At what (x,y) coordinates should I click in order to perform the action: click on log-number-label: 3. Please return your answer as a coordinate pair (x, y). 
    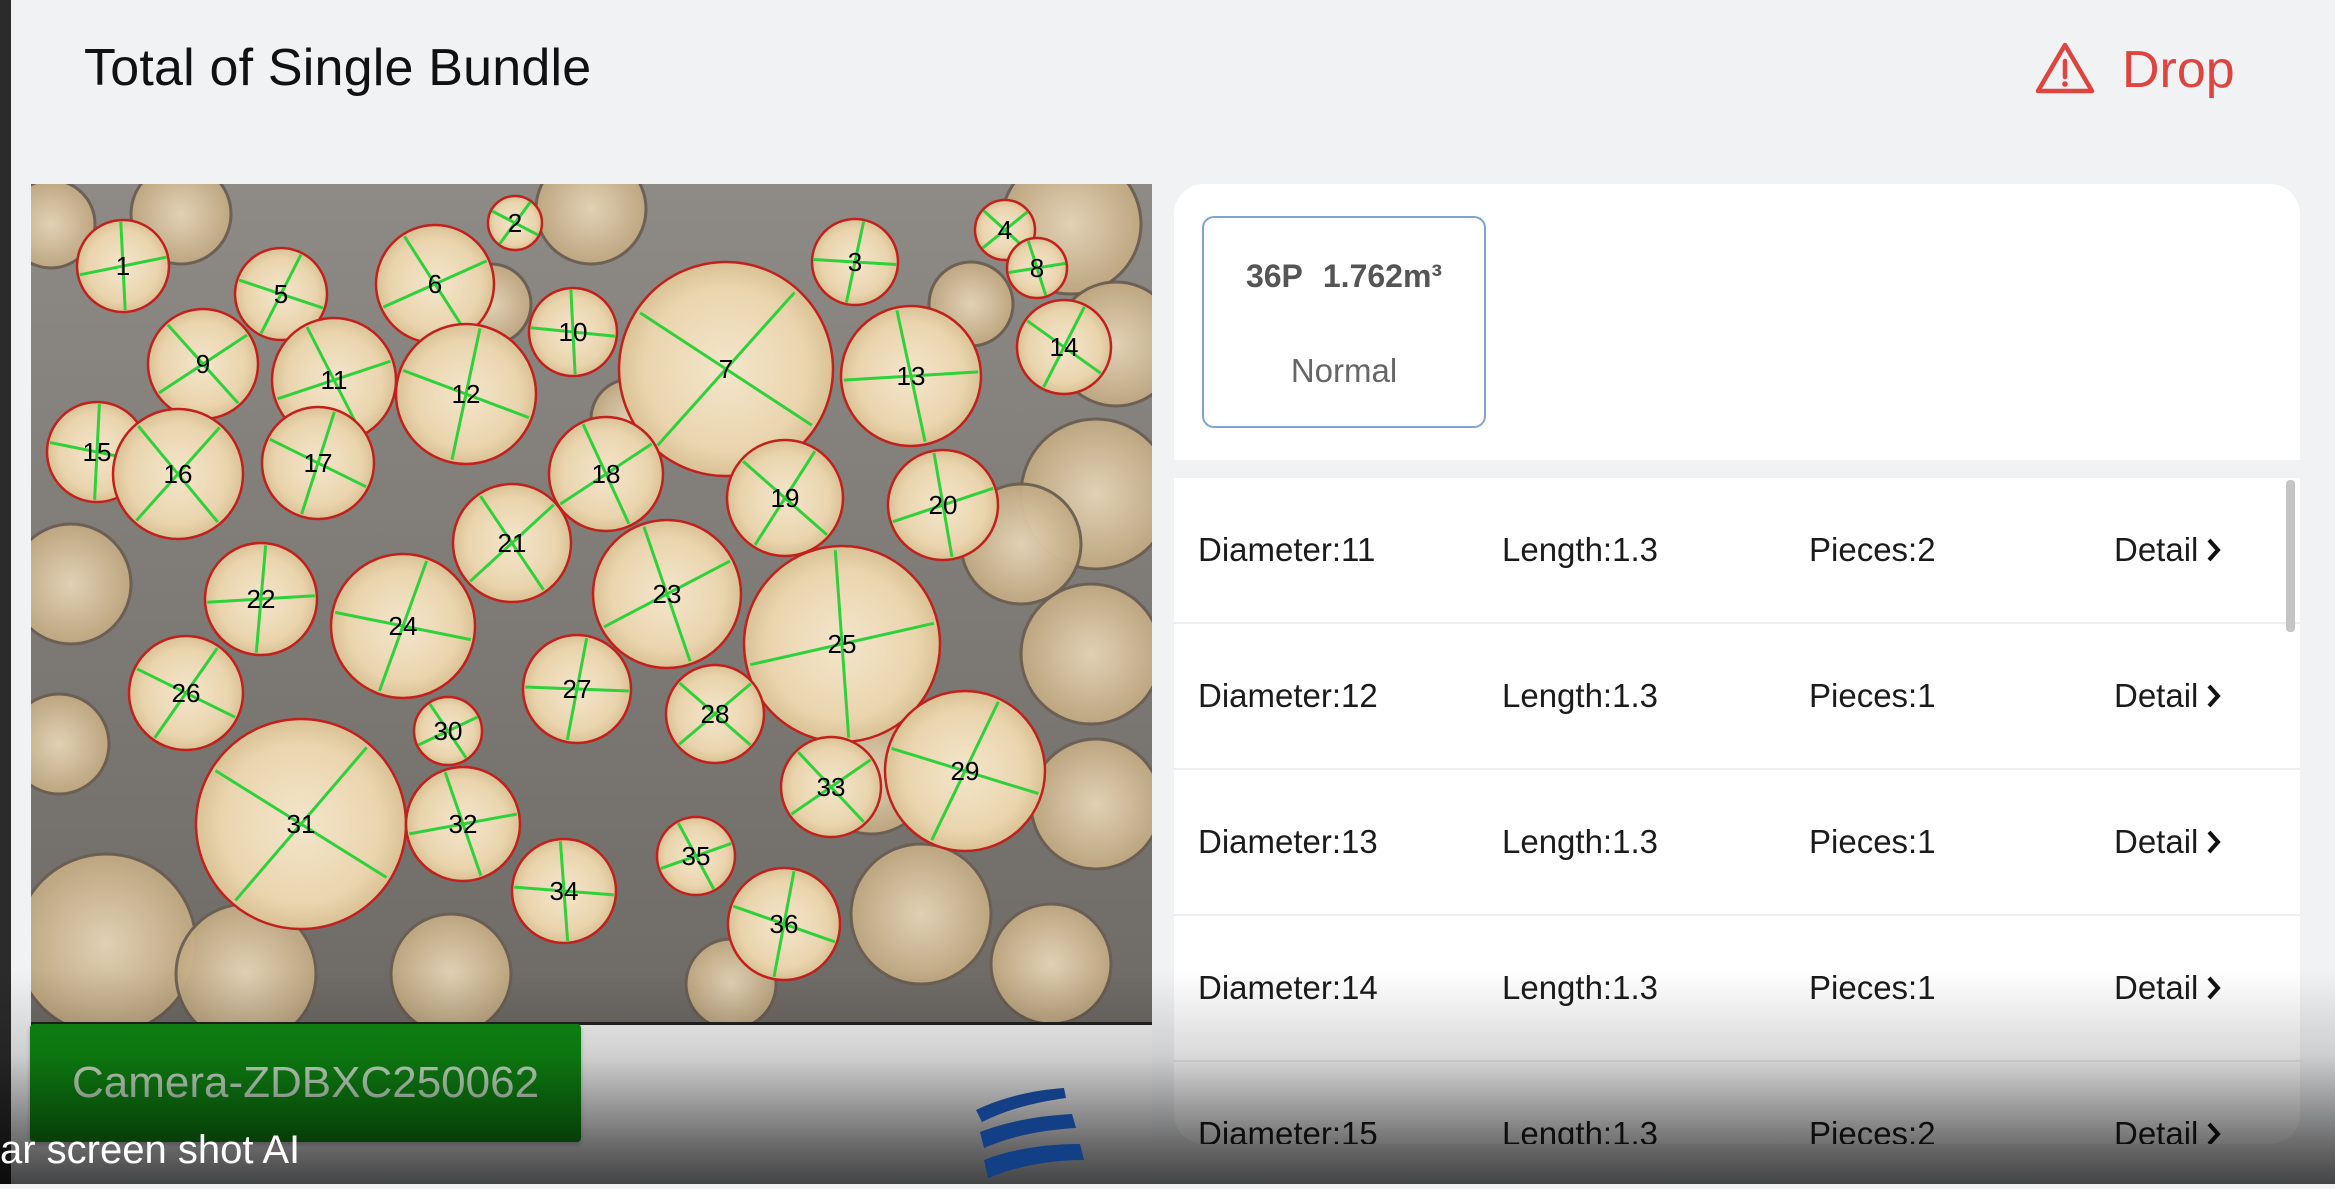
    Looking at the image, I should click on (855, 262).